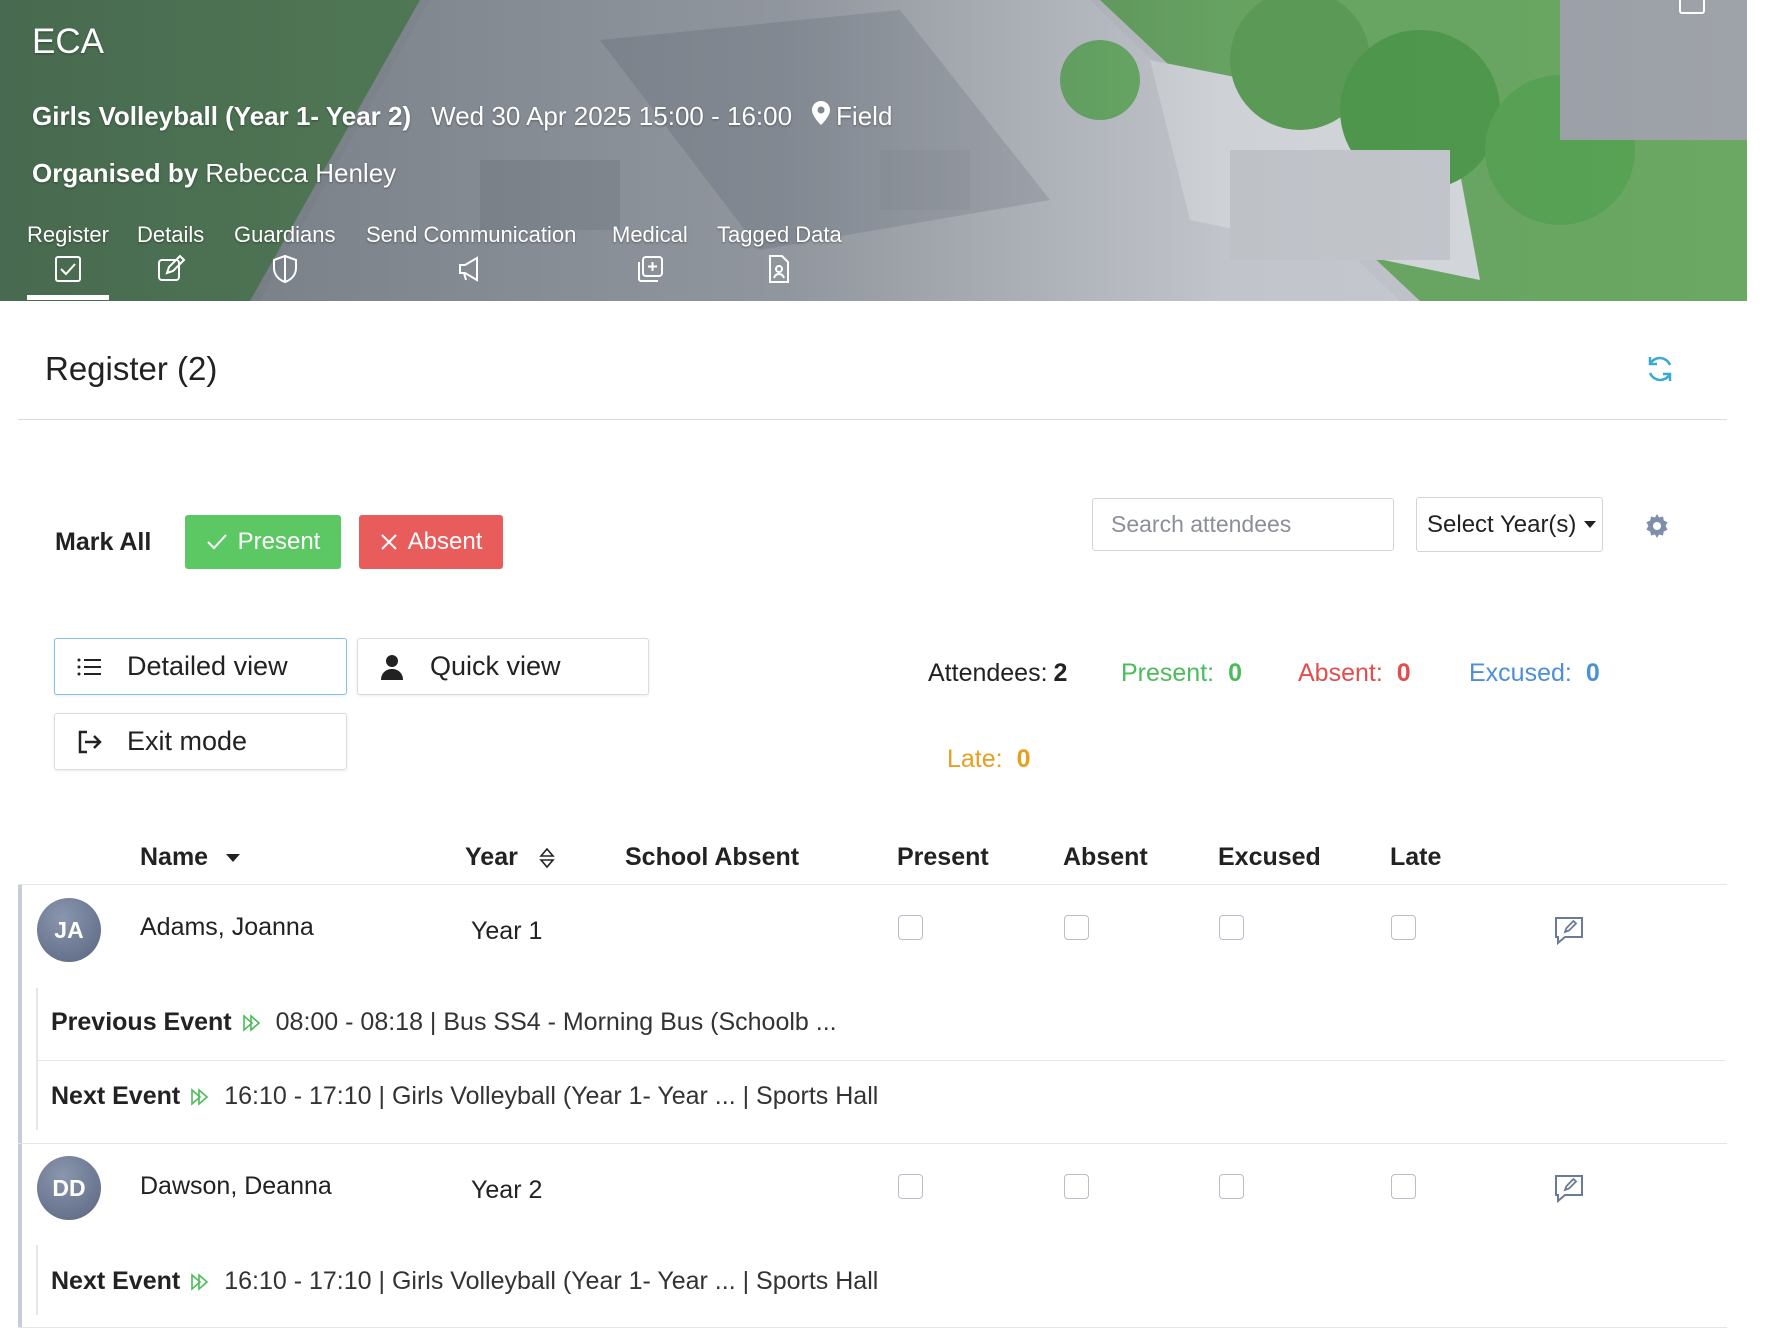 Image resolution: width=1778 pixels, height=1338 pixels. Describe the element at coordinates (445, 541) in the screenshot. I see `absent-button-label: Absent` at that location.